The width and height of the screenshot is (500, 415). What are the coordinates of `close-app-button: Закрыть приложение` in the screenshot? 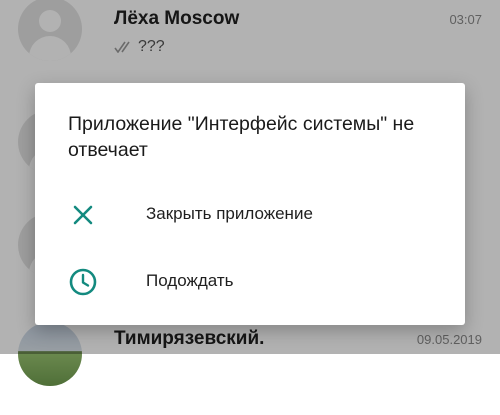 It's located at (250, 214).